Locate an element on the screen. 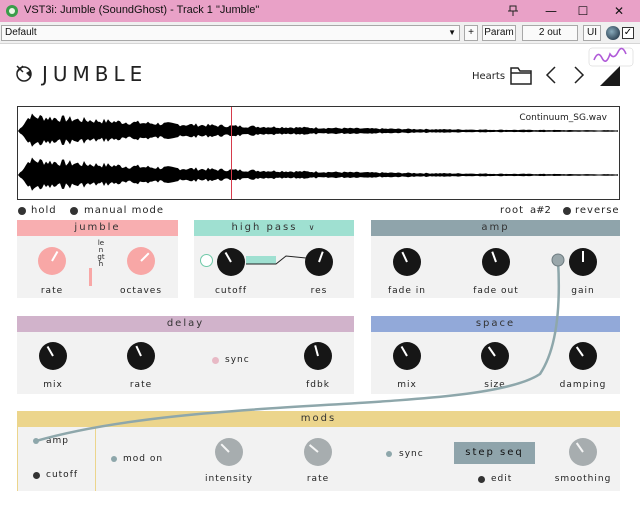  ui-button: UI is located at coordinates (592, 33).